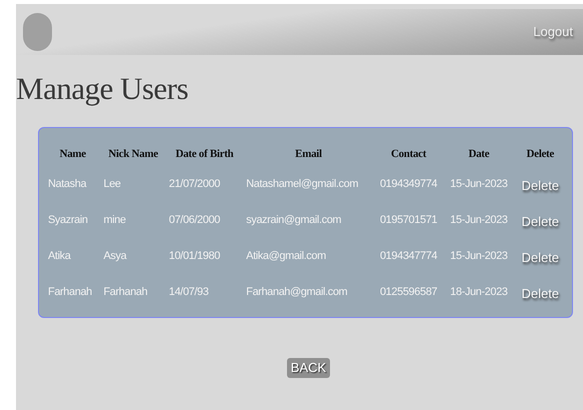  Describe the element at coordinates (408, 184) in the screenshot. I see `table-cell-text: 0194349774` at that location.